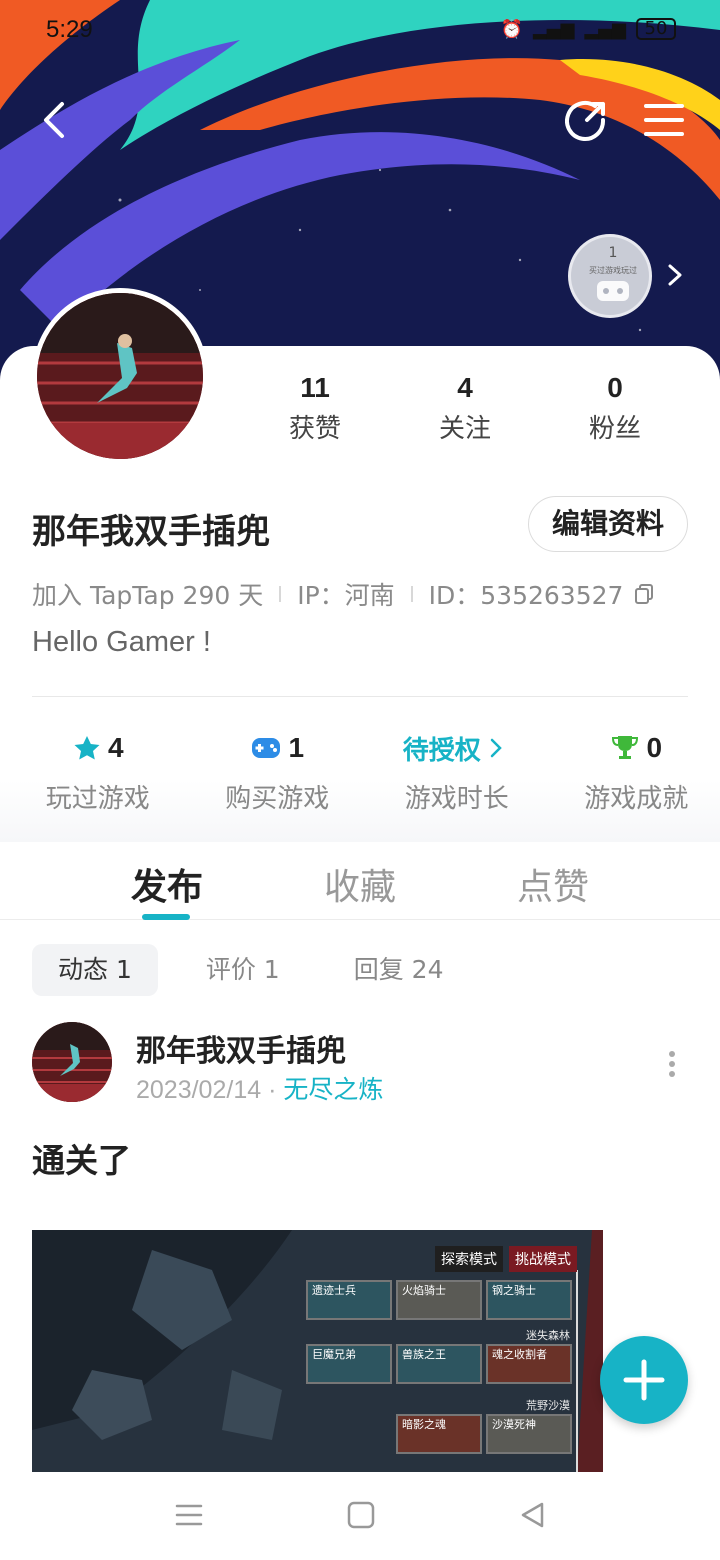  Describe the element at coordinates (243, 970) in the screenshot. I see `subtab-reviews: 评价 1` at that location.